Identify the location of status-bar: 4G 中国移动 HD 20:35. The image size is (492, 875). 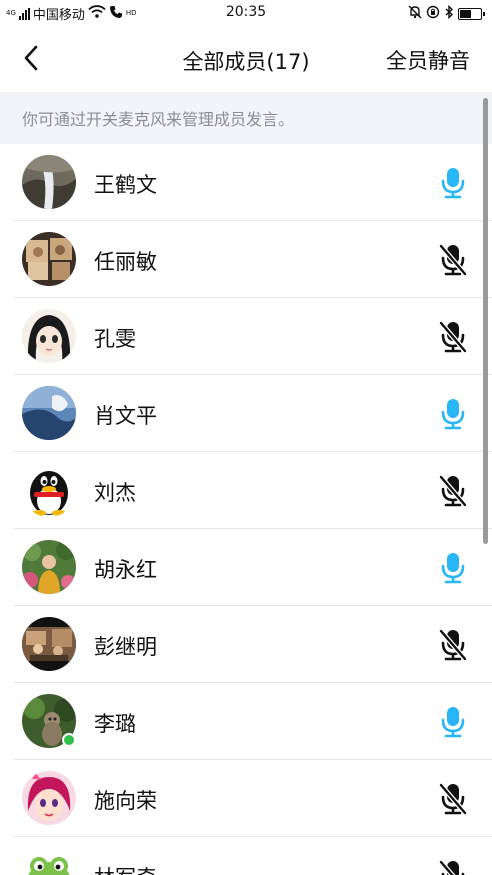
(246, 13).